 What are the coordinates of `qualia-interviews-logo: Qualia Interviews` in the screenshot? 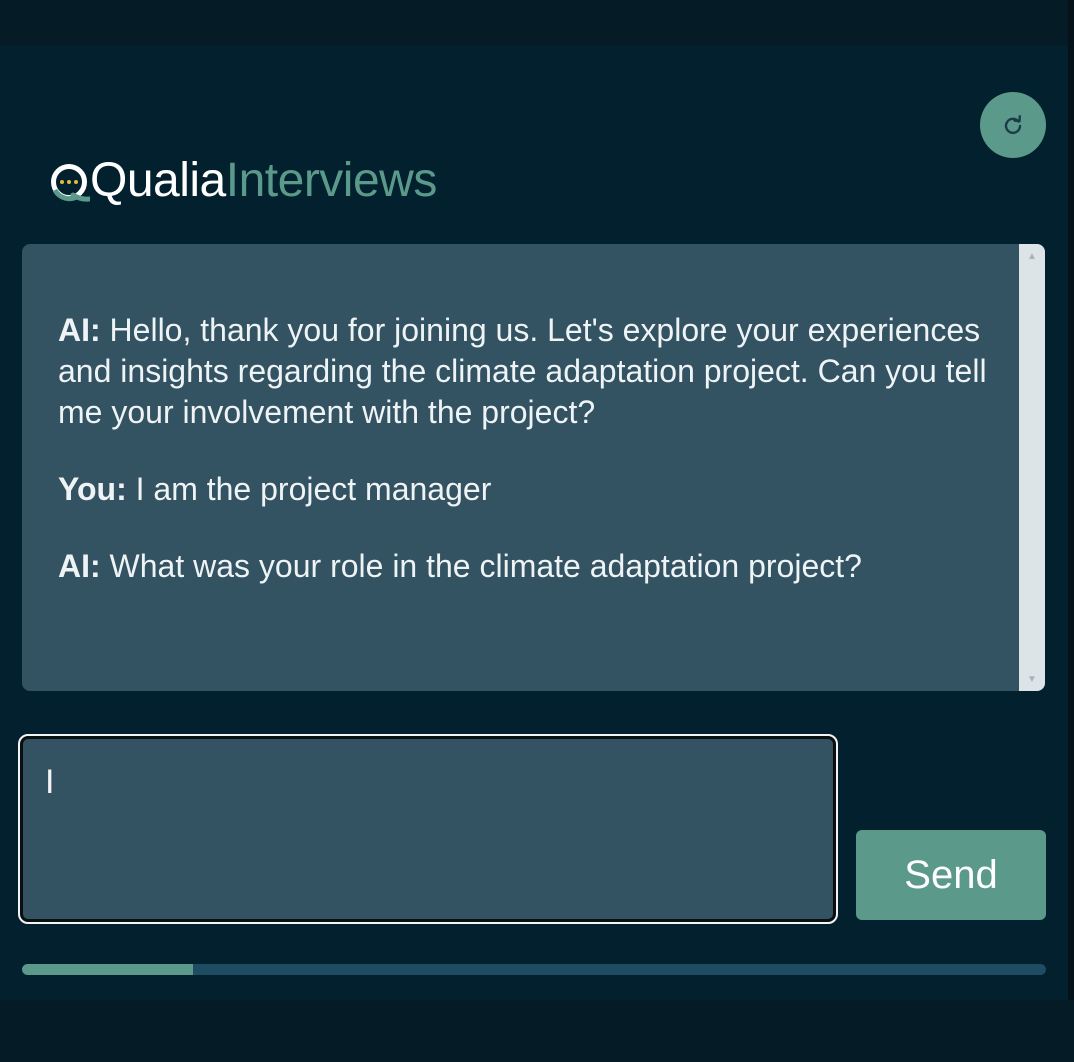 It's located at (242, 180).